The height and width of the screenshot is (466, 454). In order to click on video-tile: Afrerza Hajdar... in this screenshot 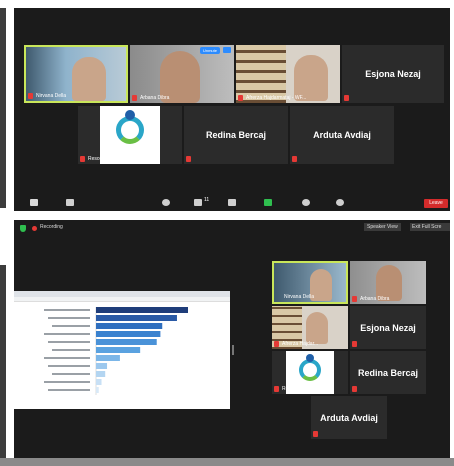, I will do `click(310, 327)`.